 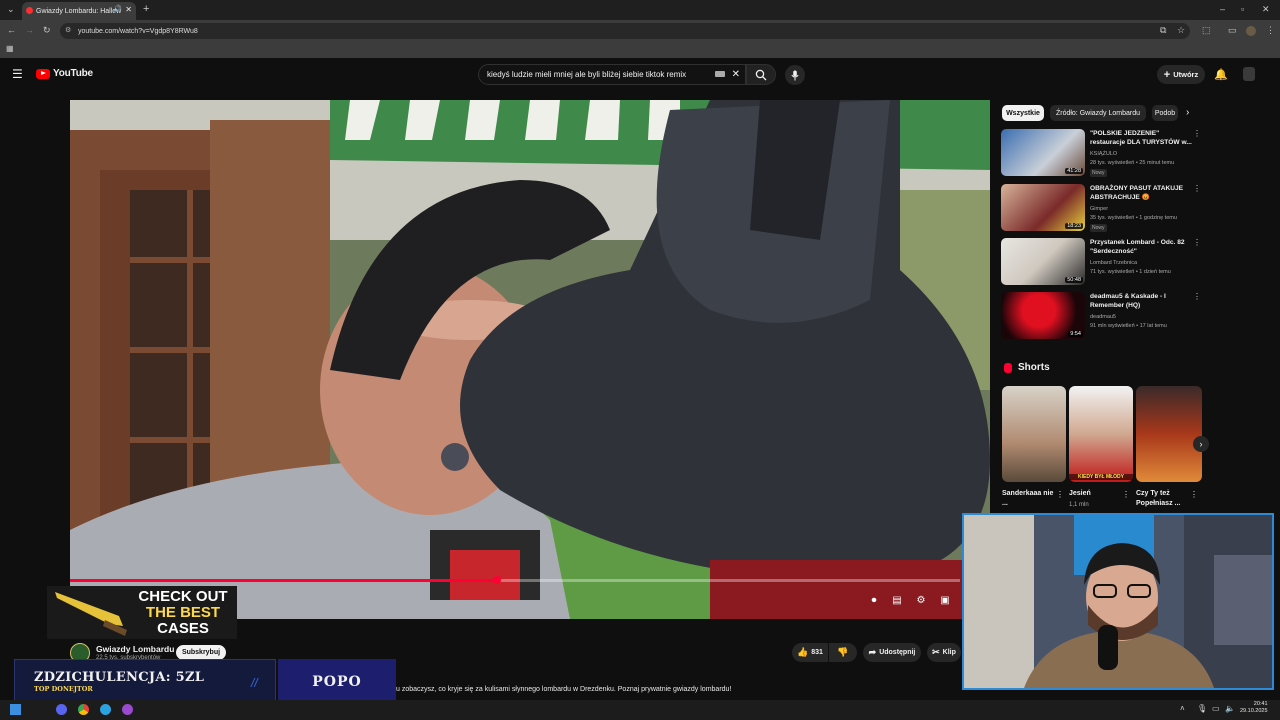 I want to click on window-close-icon: ✕, so click(x=1266, y=9).